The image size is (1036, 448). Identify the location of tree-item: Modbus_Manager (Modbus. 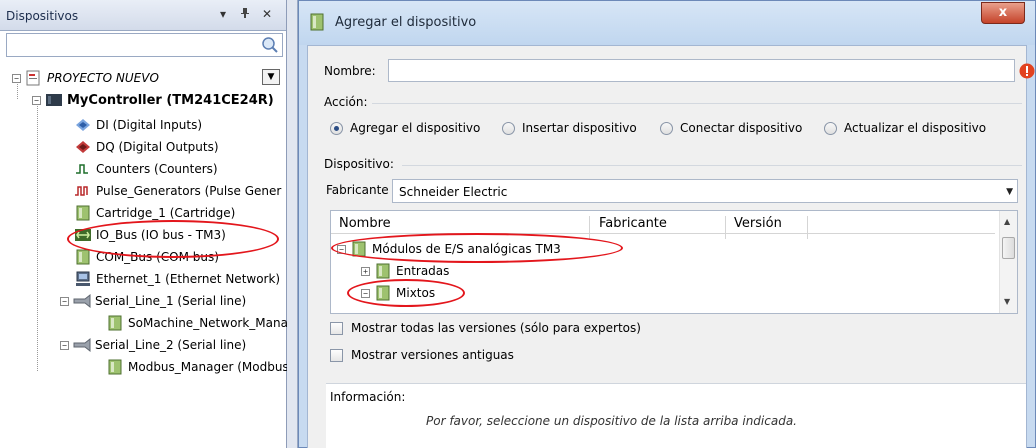
(197, 367).